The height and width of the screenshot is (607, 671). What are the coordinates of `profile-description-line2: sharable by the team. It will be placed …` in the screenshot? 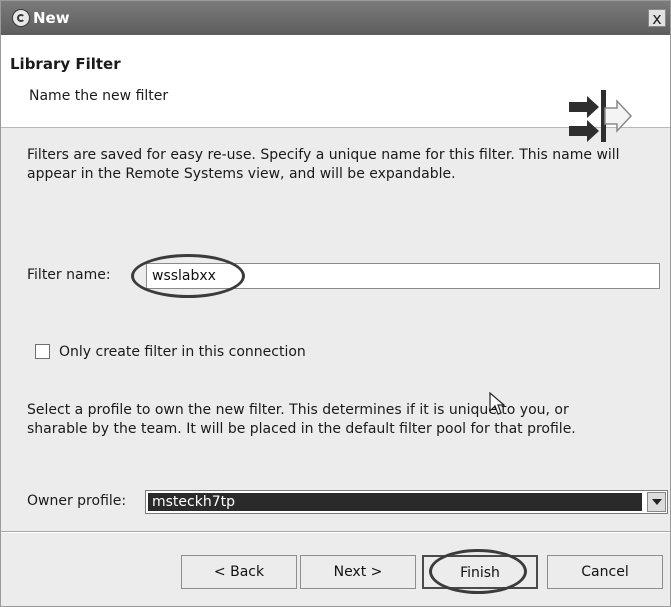 It's located at (301, 429).